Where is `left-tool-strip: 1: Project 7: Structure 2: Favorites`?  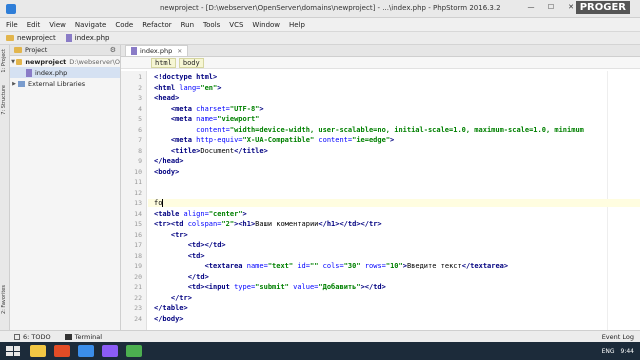 left-tool-strip: 1: Project 7: Structure 2: Favorites is located at coordinates (5, 187).